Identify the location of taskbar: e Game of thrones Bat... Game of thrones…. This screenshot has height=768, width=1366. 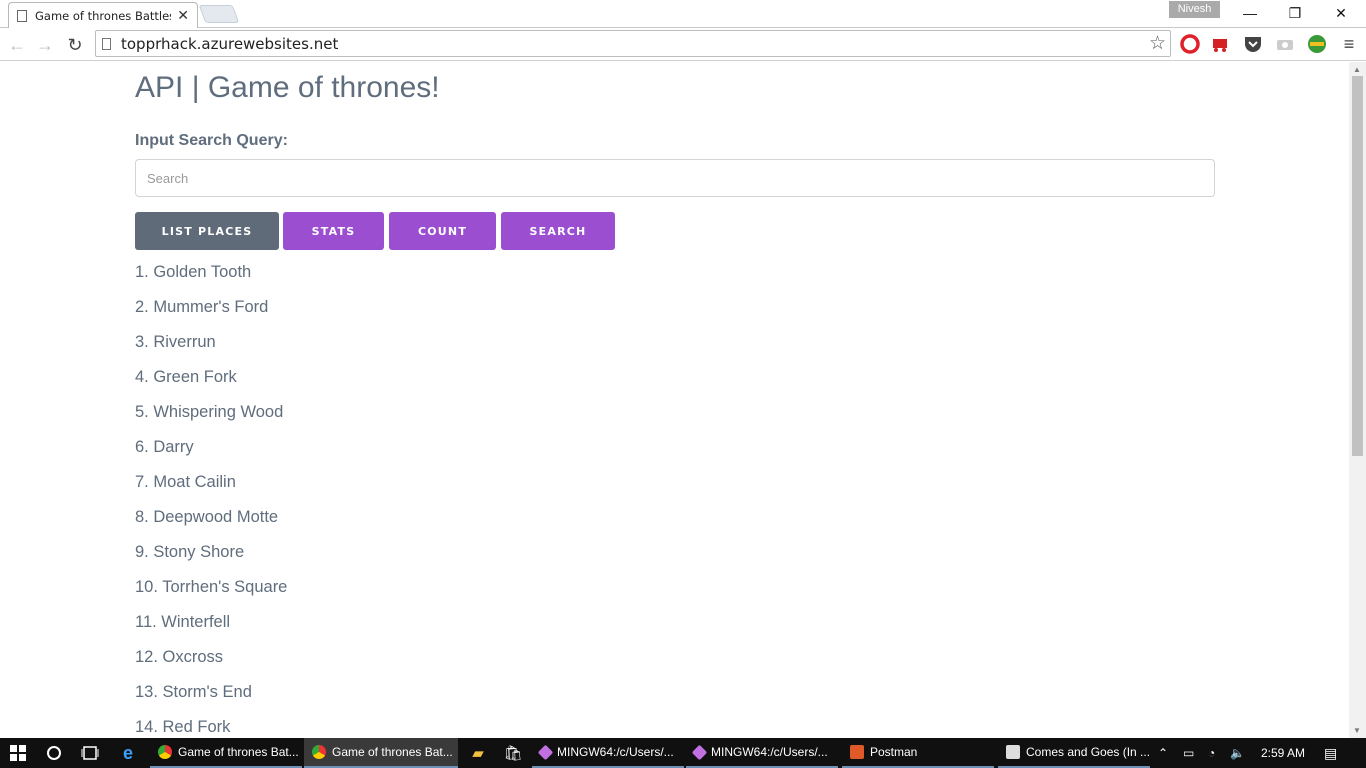
(683, 753).